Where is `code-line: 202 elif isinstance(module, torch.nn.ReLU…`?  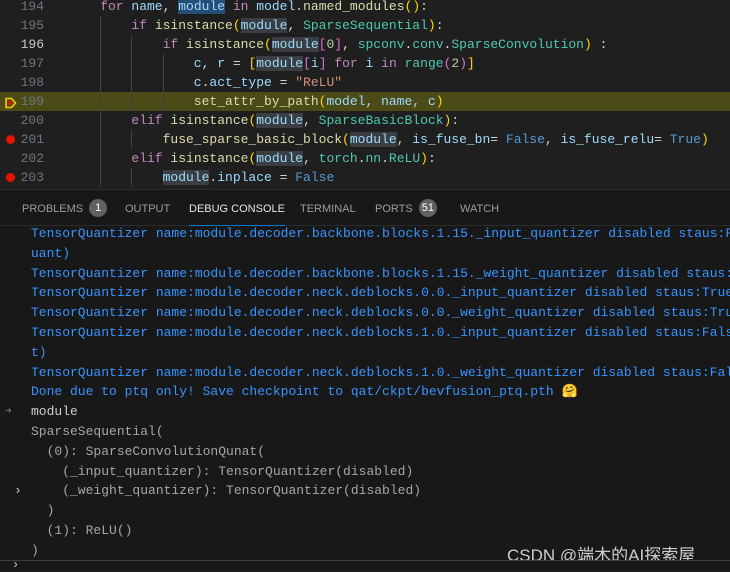
code-line: 202 elif isinstance(module, torch.nn.ReLU… is located at coordinates (365, 158).